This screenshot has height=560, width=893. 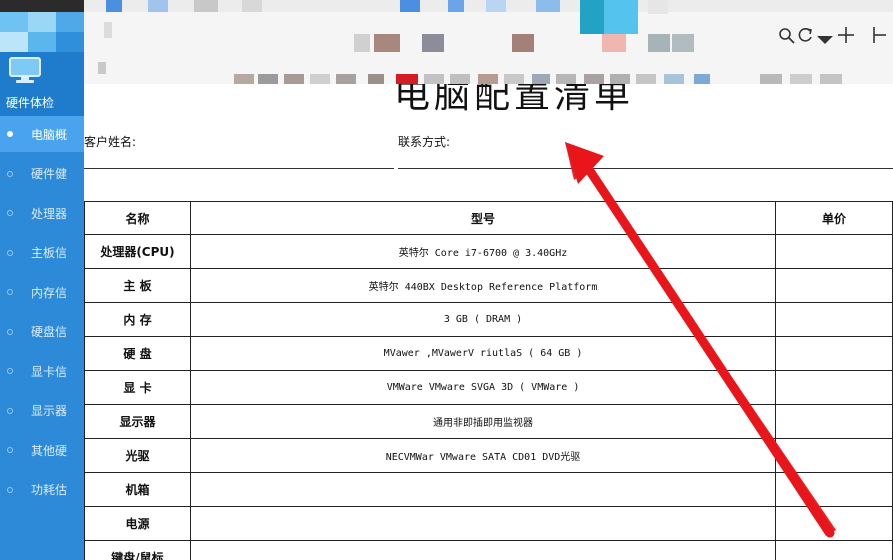 What do you see at coordinates (834, 218) in the screenshot?
I see `column-header-price: 单价` at bounding box center [834, 218].